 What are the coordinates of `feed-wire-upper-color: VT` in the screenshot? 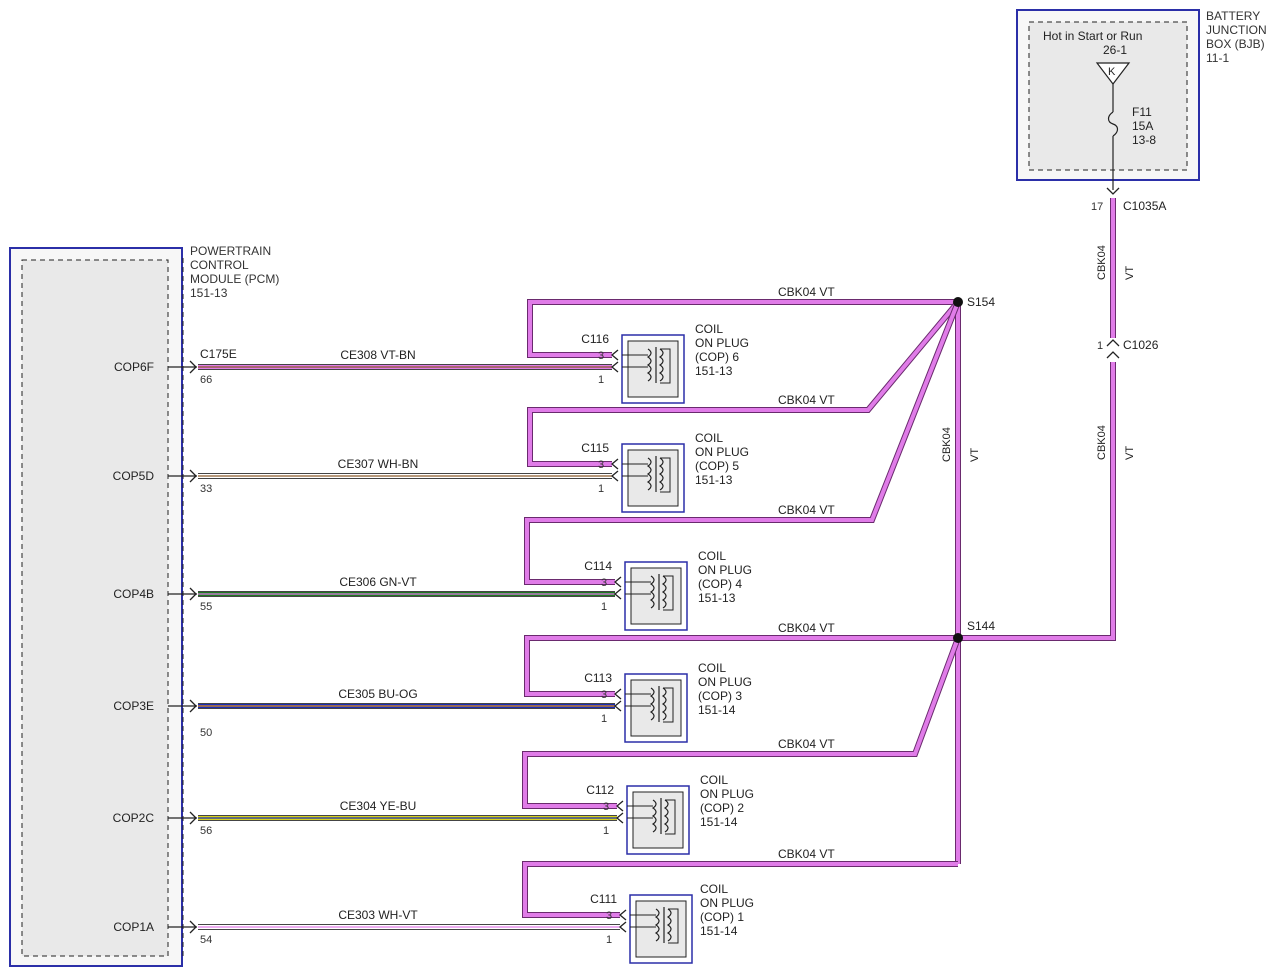 It's located at (1130, 273).